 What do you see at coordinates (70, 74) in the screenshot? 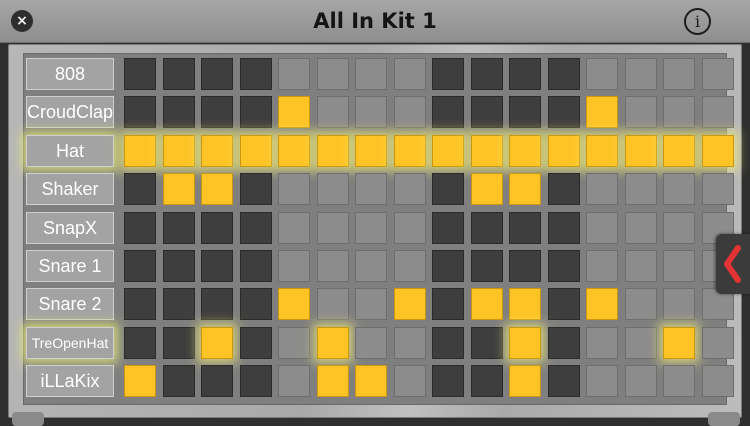
I see `track-label: 808` at bounding box center [70, 74].